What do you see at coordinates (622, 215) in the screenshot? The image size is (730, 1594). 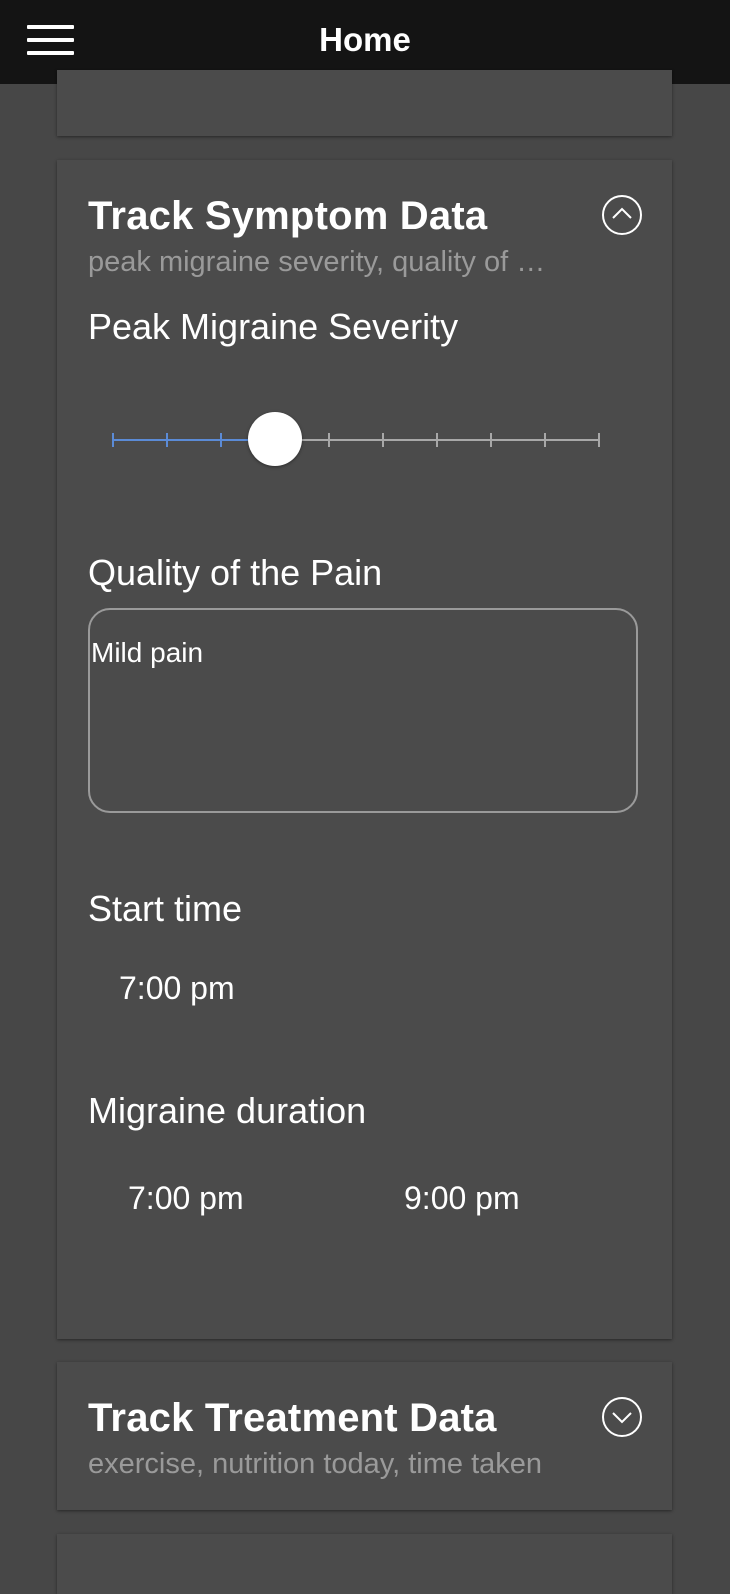 I see `collapse-chevron-up-icon` at bounding box center [622, 215].